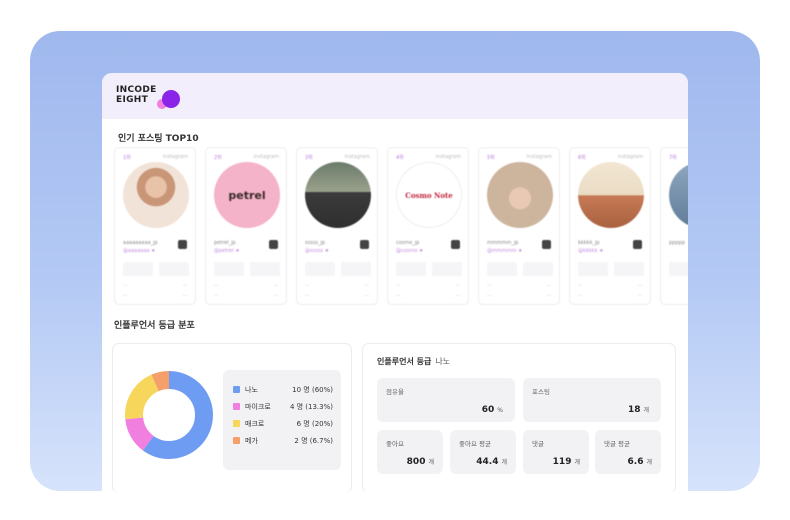  Describe the element at coordinates (416, 462) in the screenshot. I see `value-number: 800` at that location.